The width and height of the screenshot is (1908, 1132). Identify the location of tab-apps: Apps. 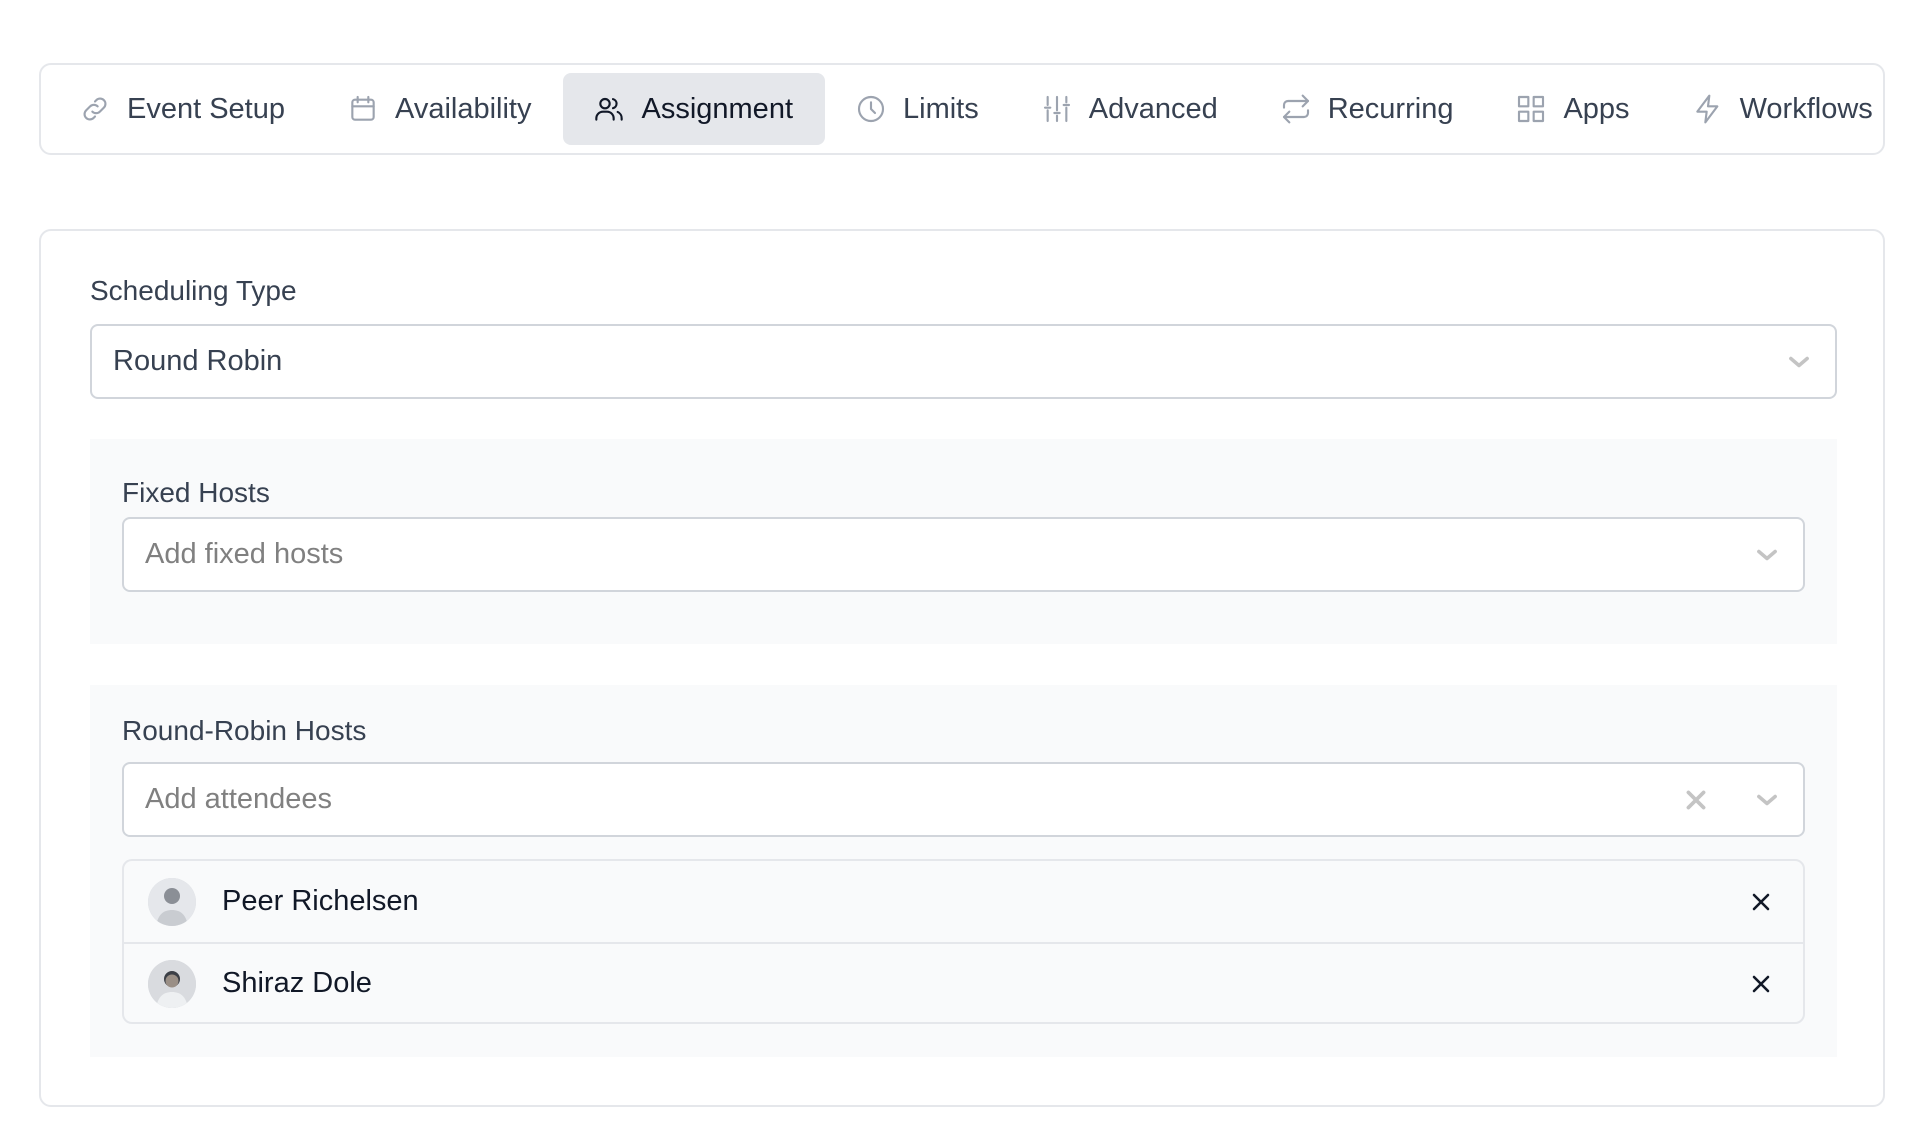
(1573, 109).